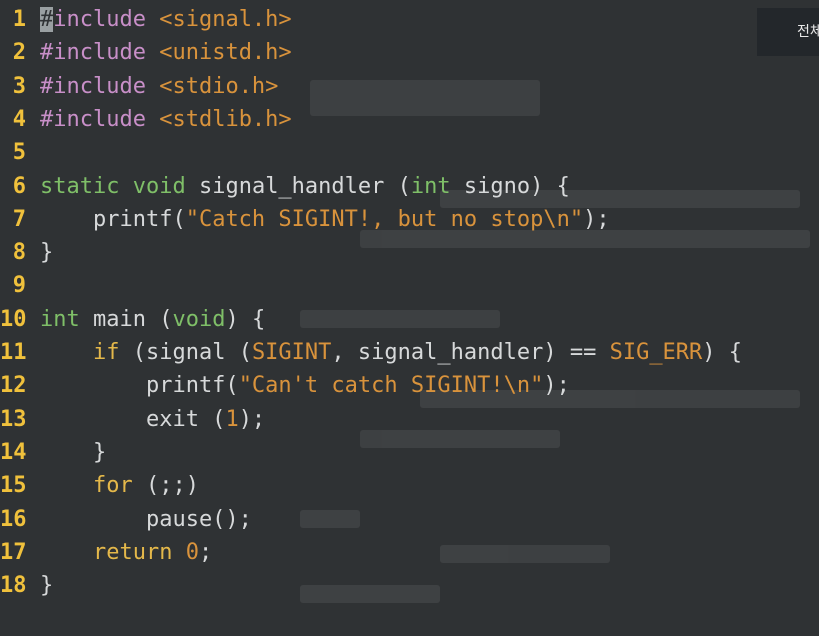 This screenshot has width=819, height=636. I want to click on line-number: 5, so click(19, 153).